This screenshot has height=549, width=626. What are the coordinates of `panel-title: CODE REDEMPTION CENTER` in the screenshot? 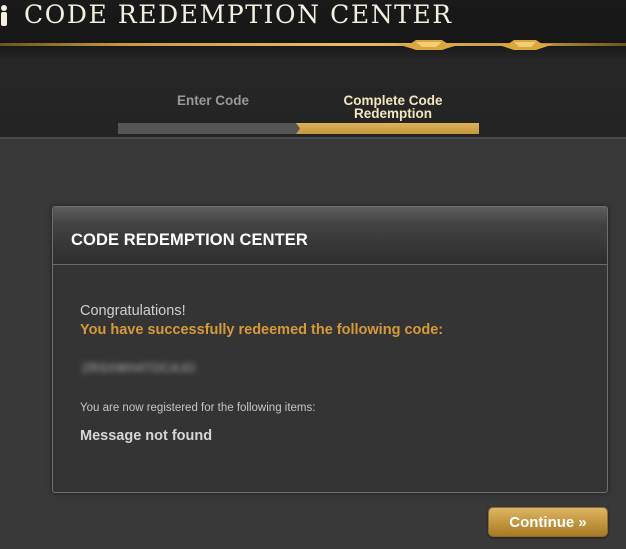 It's located at (189, 240).